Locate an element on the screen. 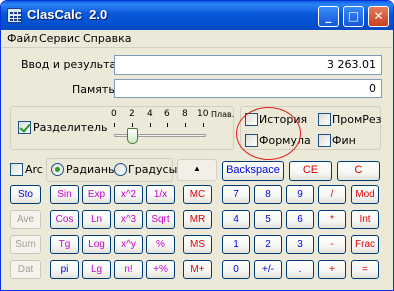 The width and height of the screenshot is (394, 291). slider-tick-6: 6 is located at coordinates (167, 114).